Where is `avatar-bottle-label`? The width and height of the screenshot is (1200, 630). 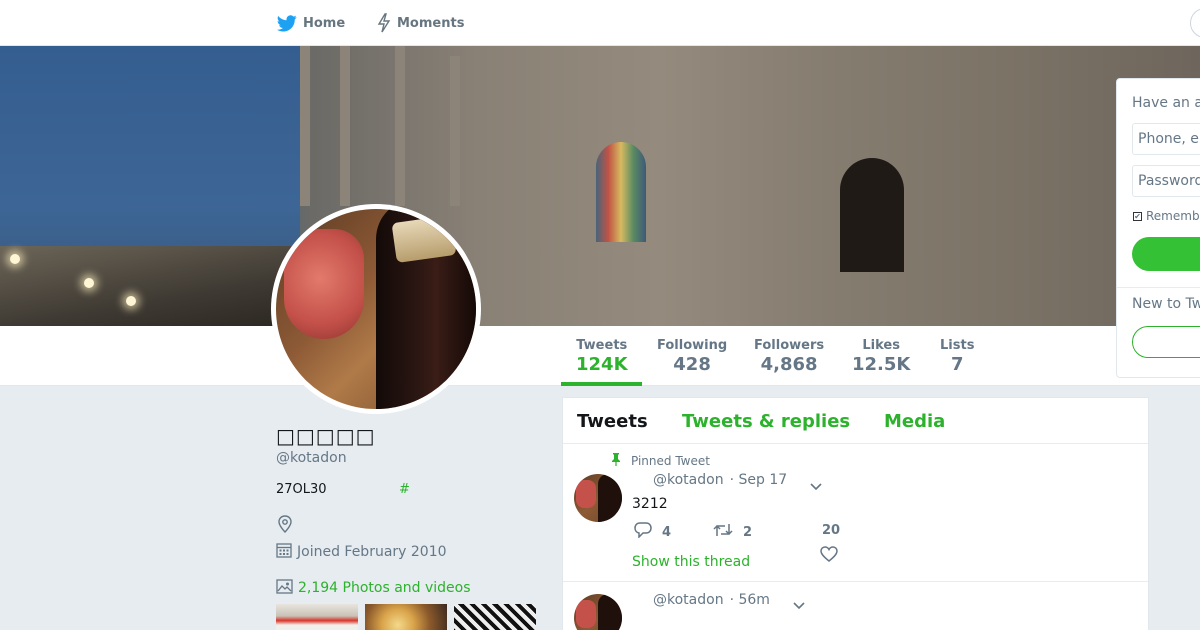
avatar-bottle-label is located at coordinates (424, 239).